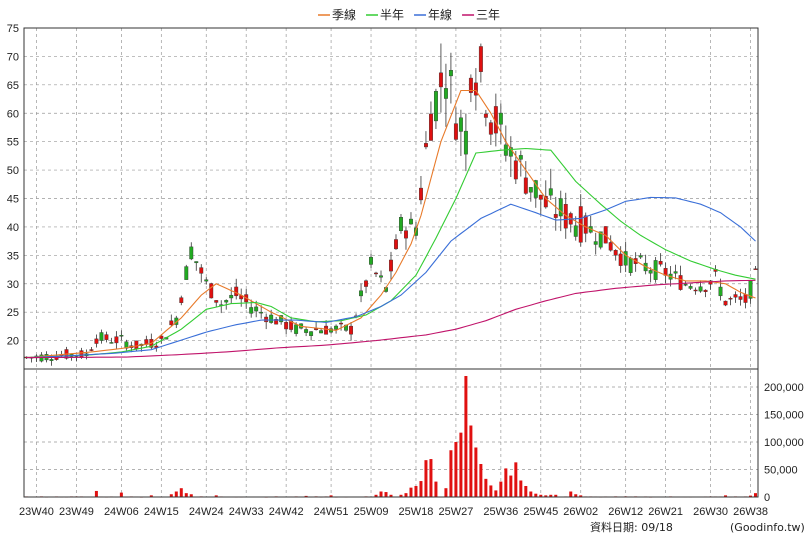  What do you see at coordinates (371, 512) in the screenshot?
I see `x-tick-label: 25W09` at bounding box center [371, 512].